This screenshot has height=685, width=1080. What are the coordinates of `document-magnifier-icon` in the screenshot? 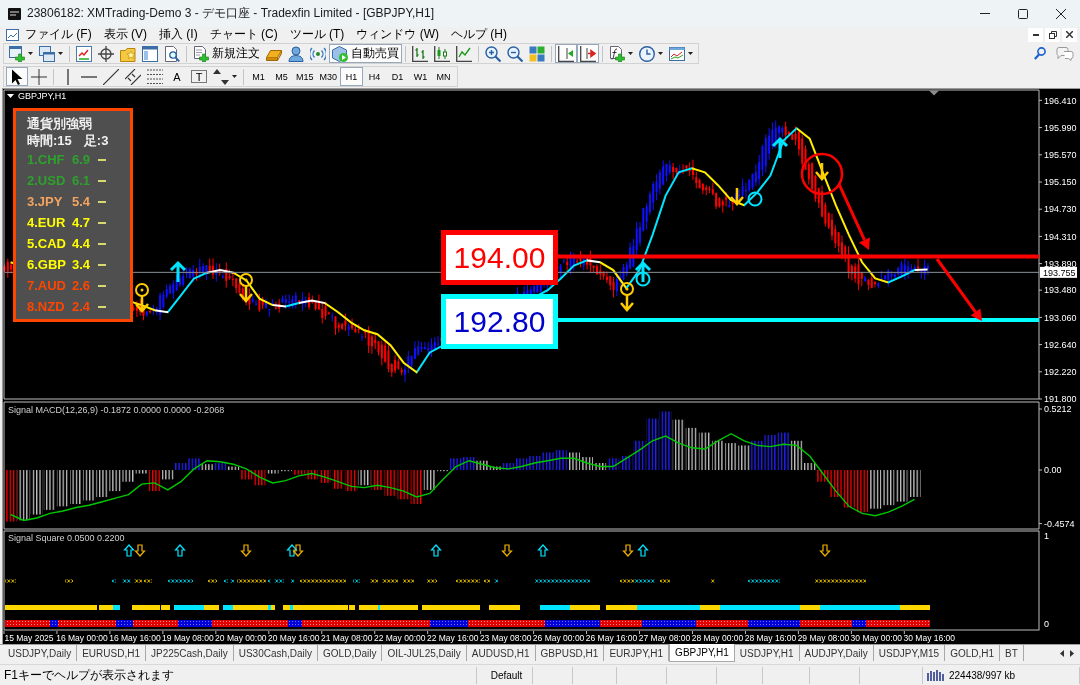 It's located at (172, 53).